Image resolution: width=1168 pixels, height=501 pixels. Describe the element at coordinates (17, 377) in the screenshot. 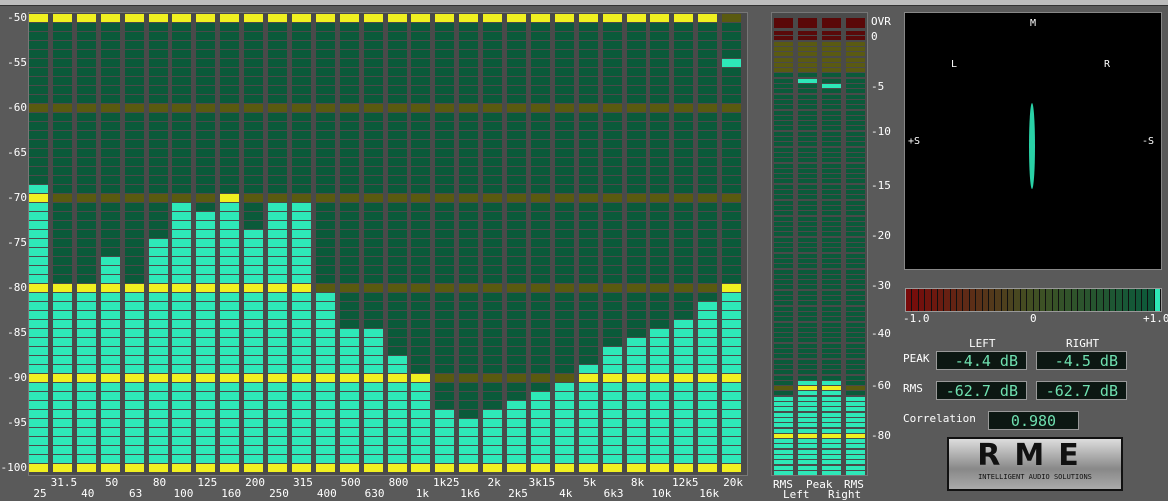

I see `y-tick-label: -90` at that location.